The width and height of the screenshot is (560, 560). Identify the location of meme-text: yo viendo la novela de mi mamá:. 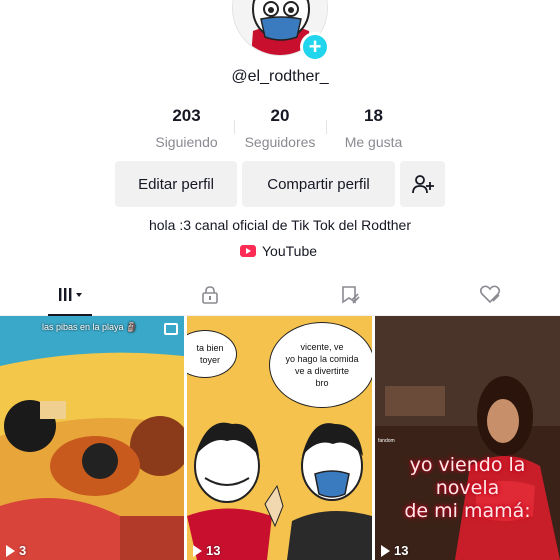
(467, 488).